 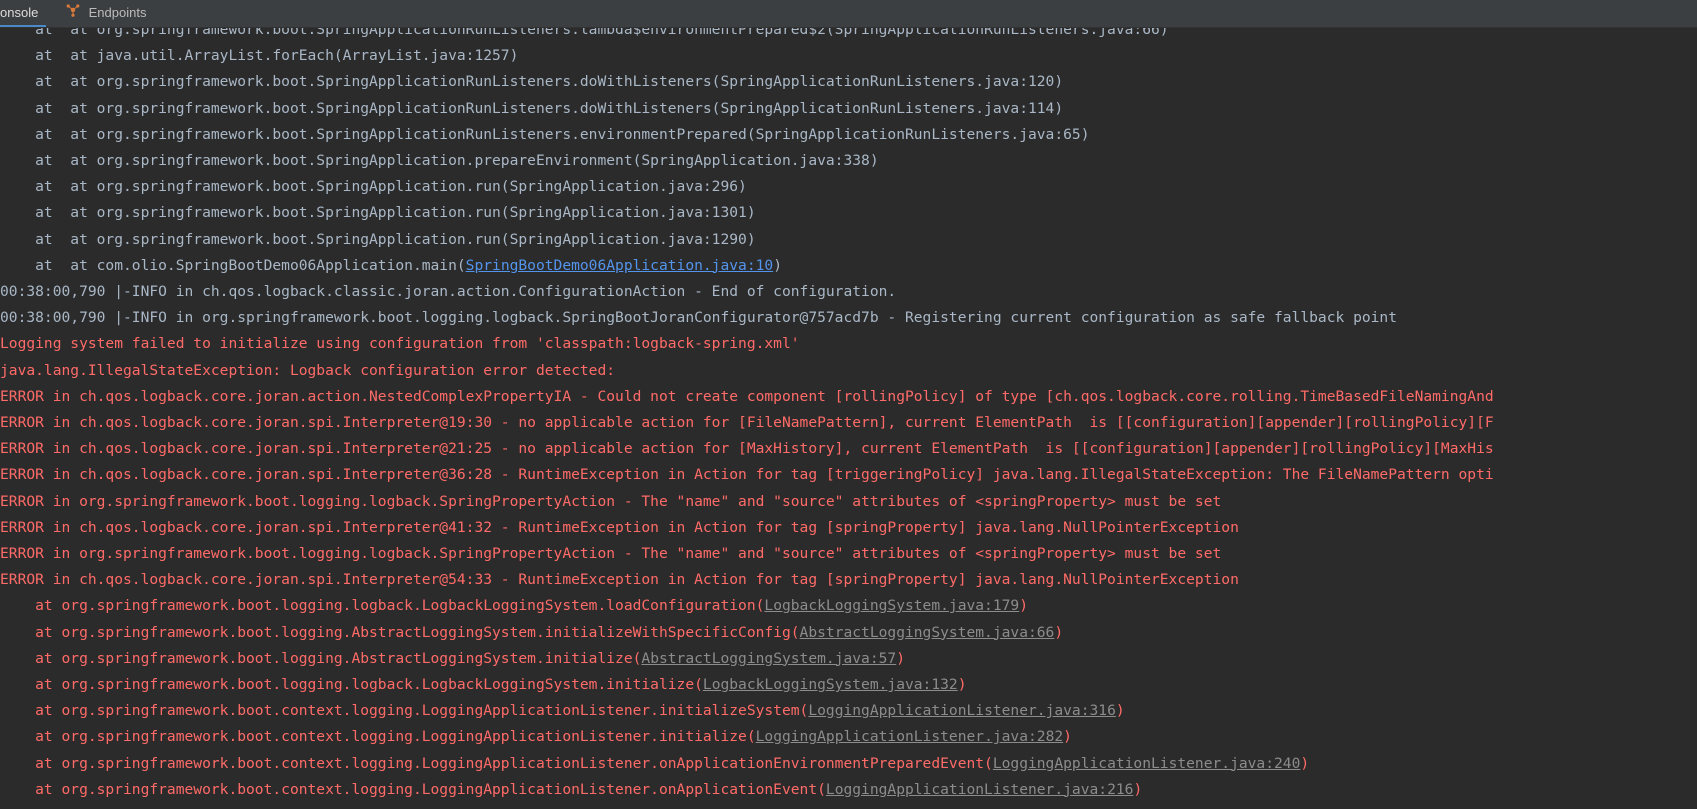 I want to click on tab-console-label: onsole, so click(x=19, y=12).